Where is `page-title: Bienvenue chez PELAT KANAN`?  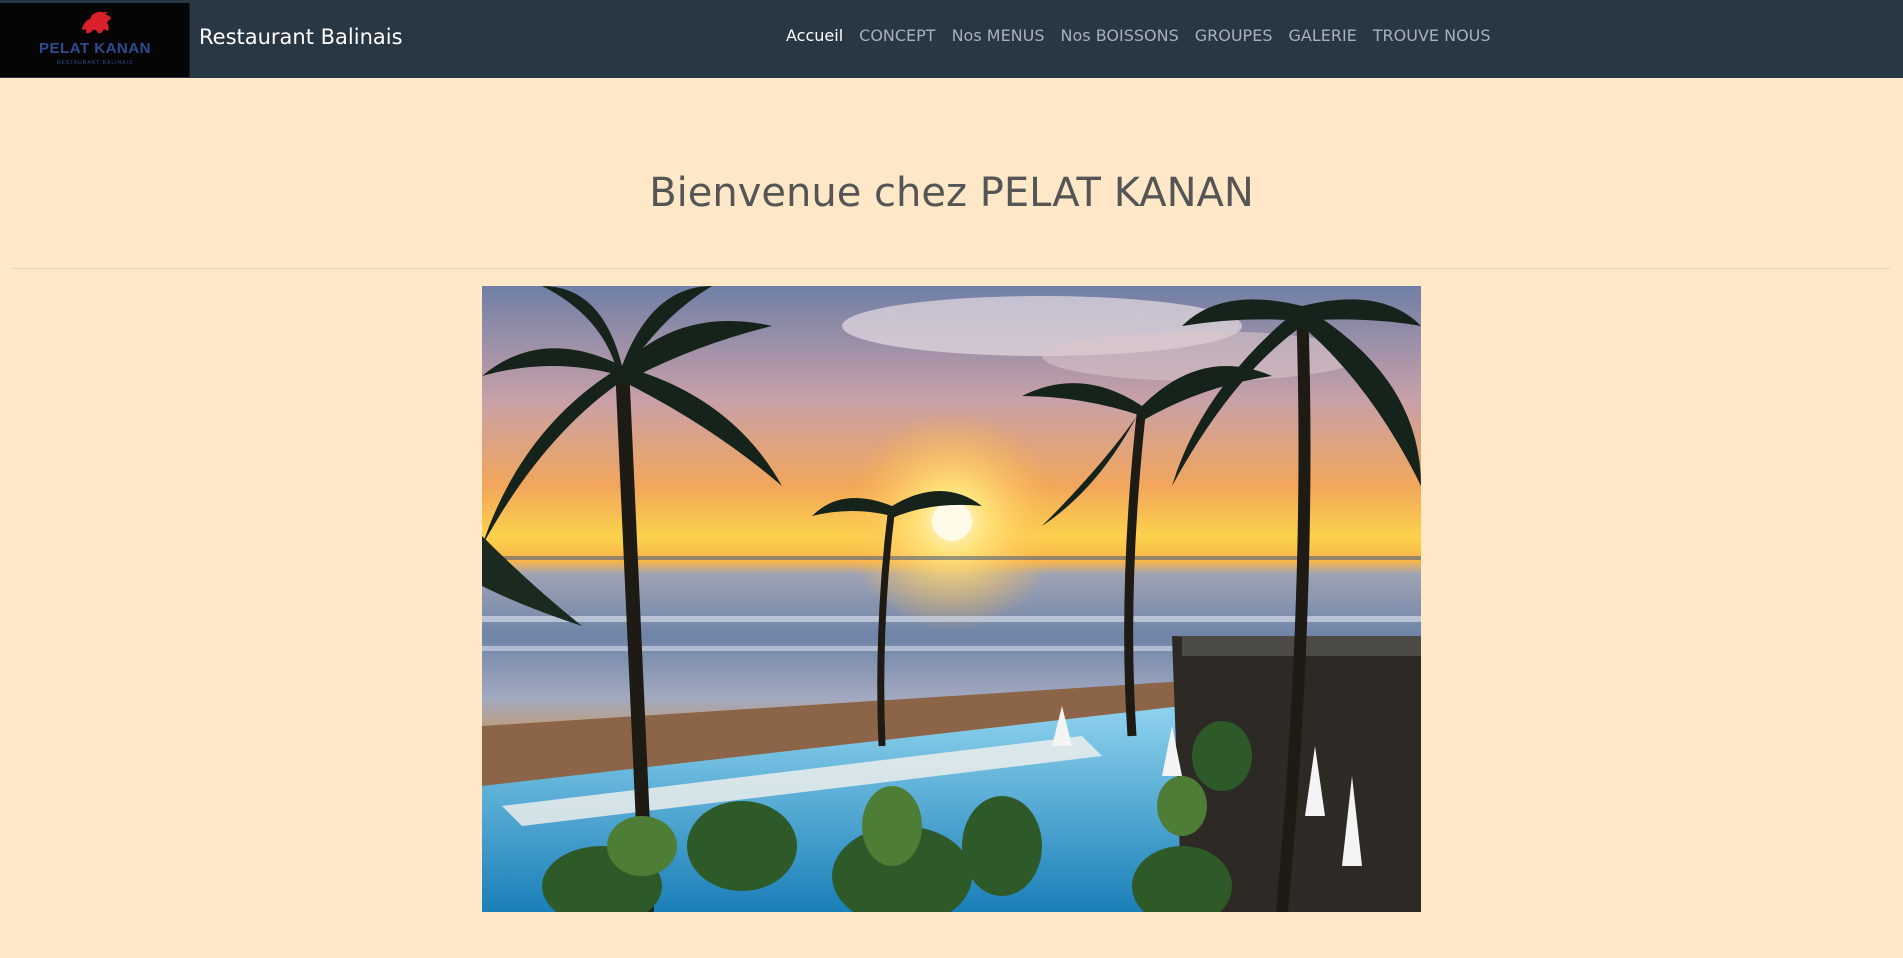
page-title: Bienvenue chez PELAT KANAN is located at coordinates (951, 193).